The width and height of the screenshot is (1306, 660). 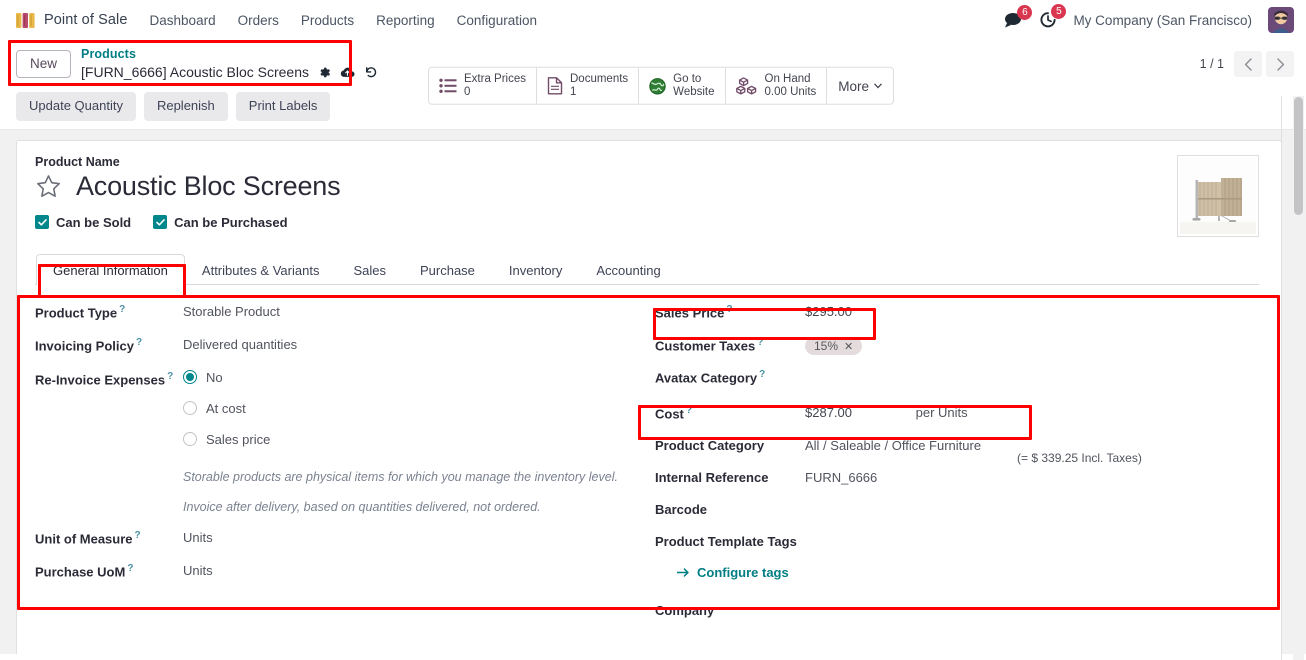 I want to click on stat-button-go-to-website: Go to Website, so click(x=682, y=86).